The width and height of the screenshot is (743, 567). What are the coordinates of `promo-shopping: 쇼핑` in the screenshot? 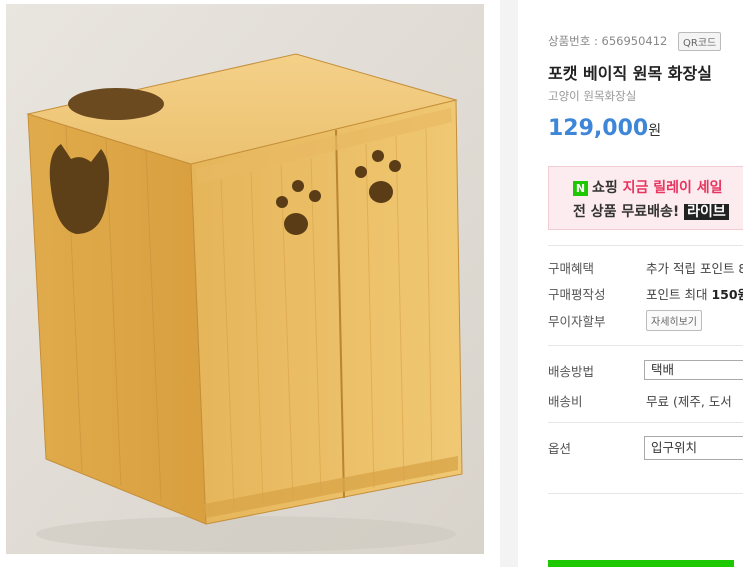 It's located at (605, 188).